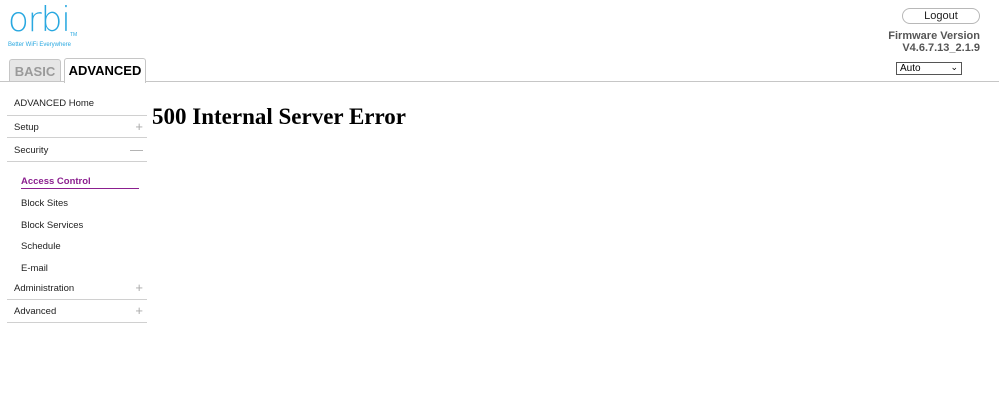 The image size is (999, 394). What do you see at coordinates (44, 203) in the screenshot?
I see `sidebar-subitem-block-sites: Block Sites` at bounding box center [44, 203].